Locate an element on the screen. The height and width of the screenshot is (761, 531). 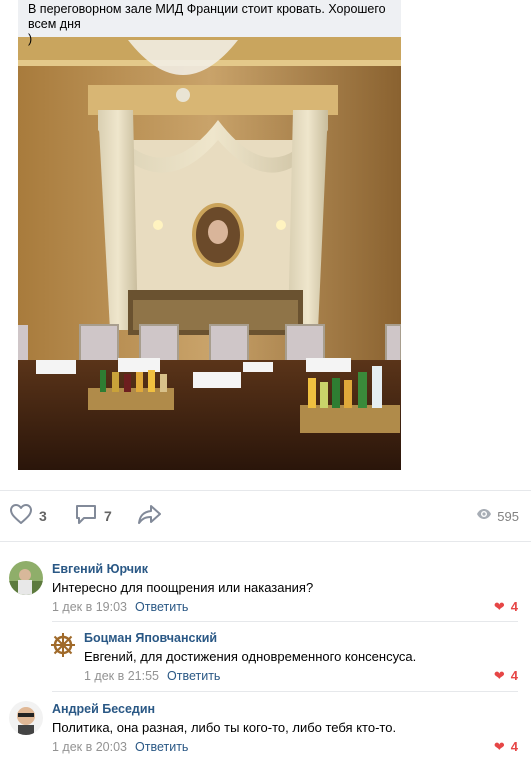
share-button is located at coordinates (150, 516).